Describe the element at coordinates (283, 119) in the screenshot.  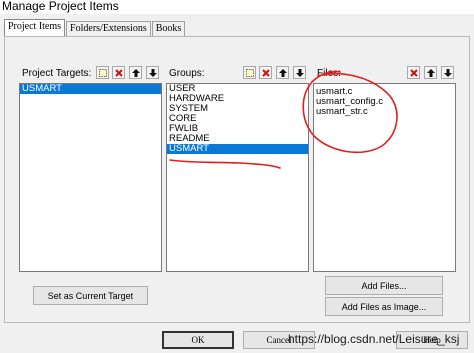
I see `red-annotation-marks` at that location.